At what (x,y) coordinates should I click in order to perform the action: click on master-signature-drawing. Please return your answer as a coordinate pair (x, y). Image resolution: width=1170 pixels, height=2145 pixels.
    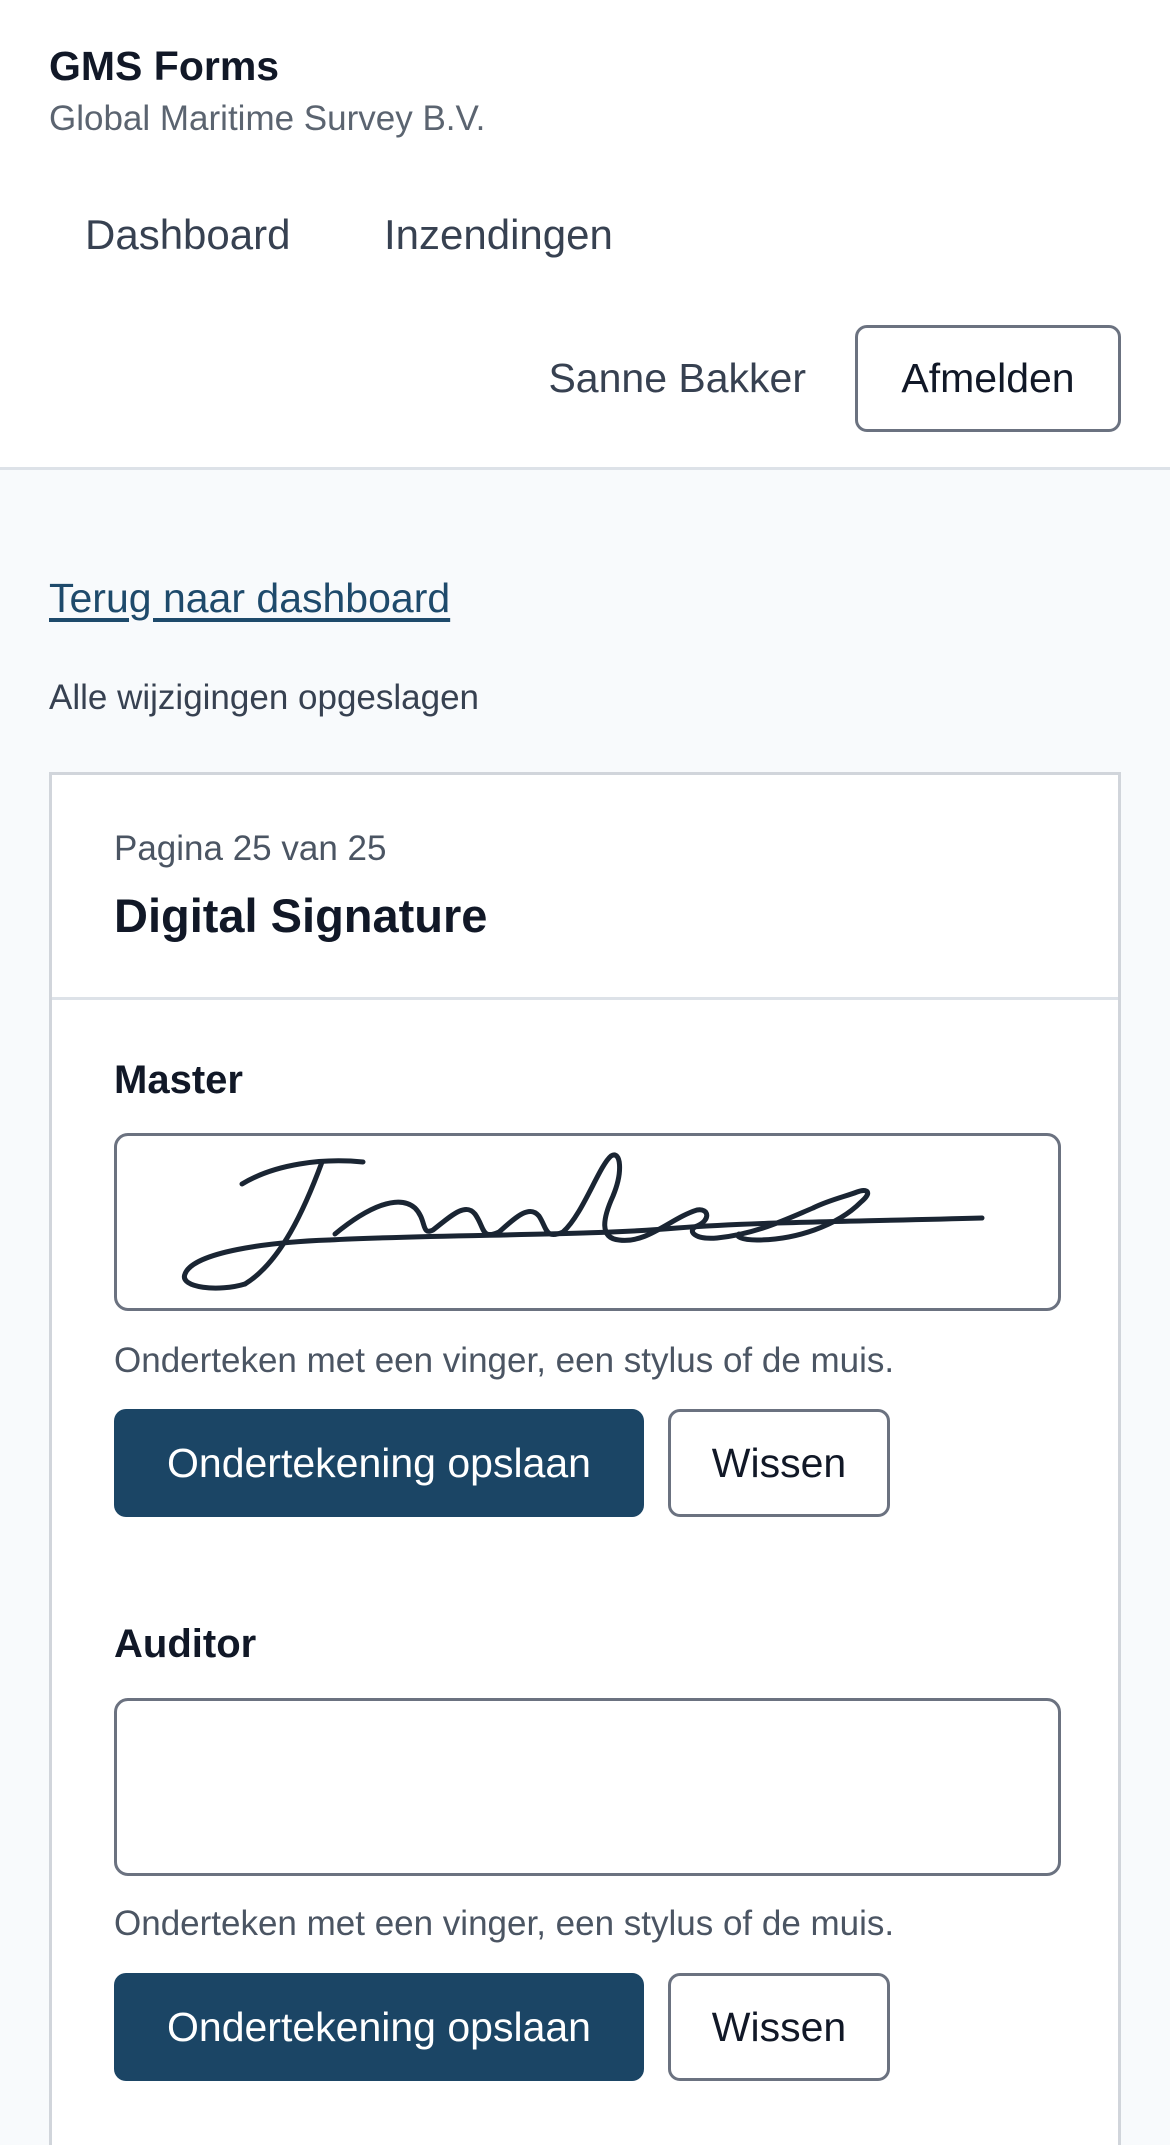
    Looking at the image, I should click on (583, 1221).